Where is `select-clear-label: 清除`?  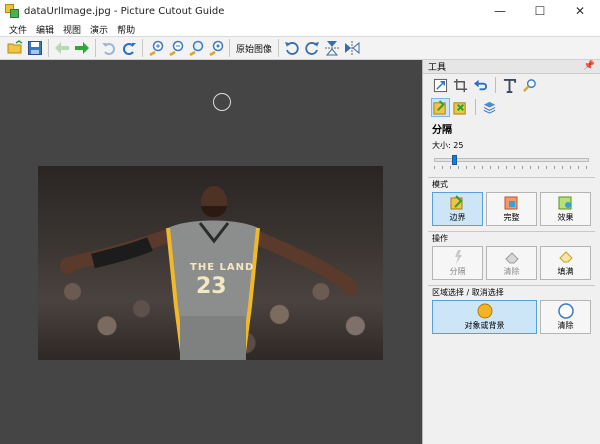
select-clear-label: 清除 is located at coordinates (565, 325).